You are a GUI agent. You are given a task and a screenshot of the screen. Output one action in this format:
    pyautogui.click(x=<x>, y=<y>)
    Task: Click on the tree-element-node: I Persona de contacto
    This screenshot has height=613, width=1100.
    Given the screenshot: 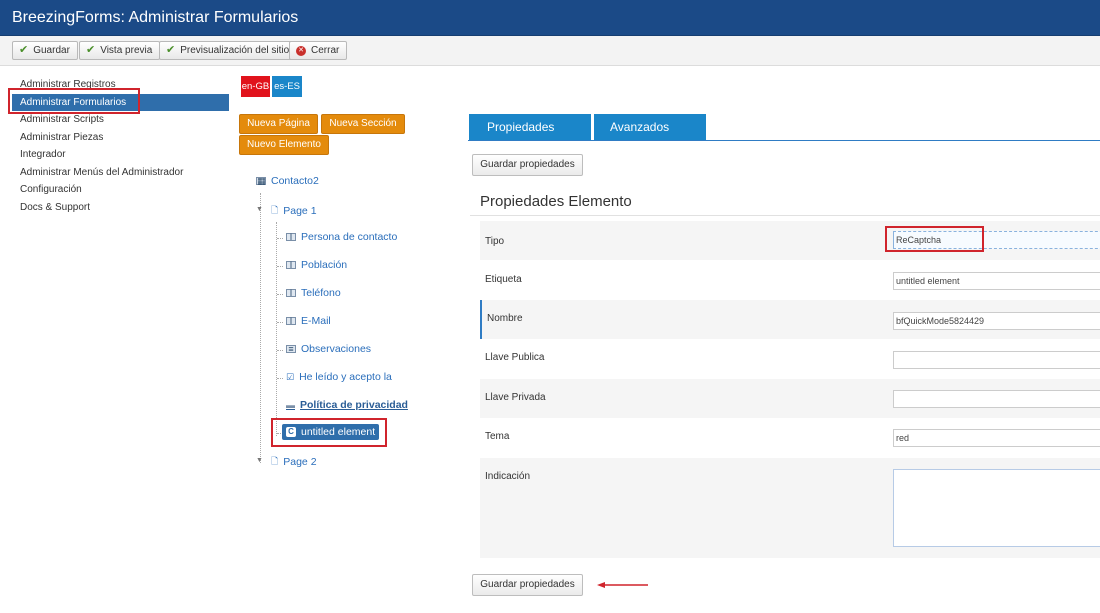 What is the action you would take?
    pyautogui.click(x=341, y=237)
    